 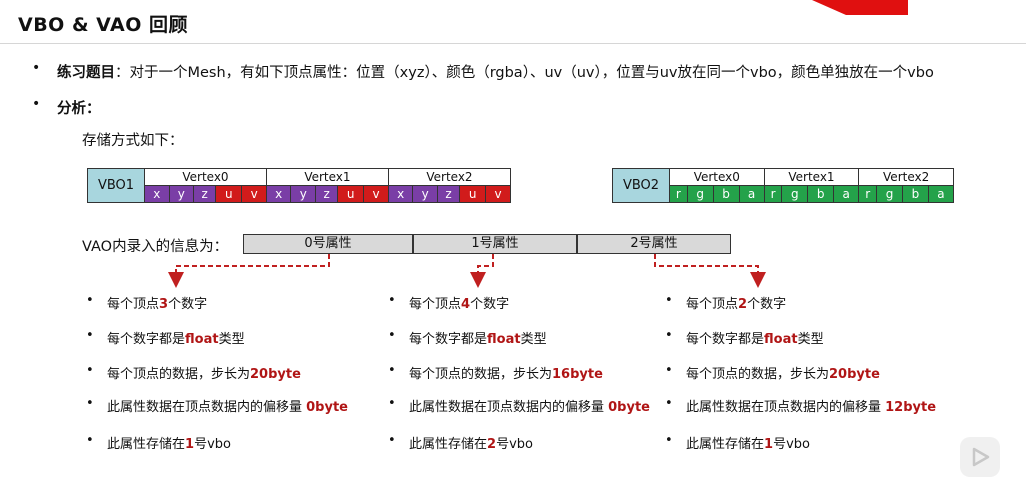 I want to click on attr-2-item-0: 每个顶点2个数字, so click(x=736, y=302).